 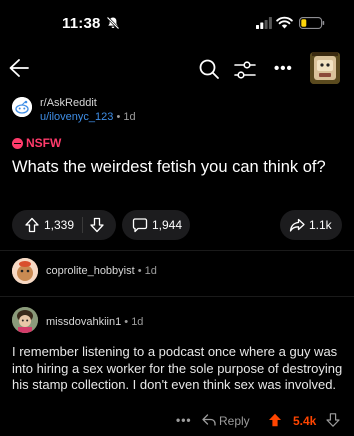 What do you see at coordinates (264, 23) in the screenshot?
I see `cellular-signal-icon` at bounding box center [264, 23].